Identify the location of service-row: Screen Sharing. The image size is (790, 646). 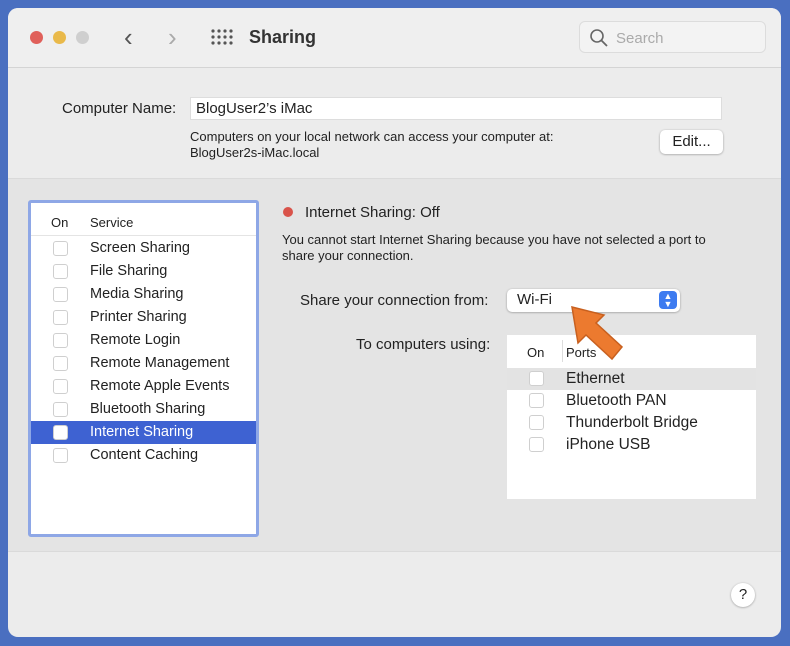
(143, 248).